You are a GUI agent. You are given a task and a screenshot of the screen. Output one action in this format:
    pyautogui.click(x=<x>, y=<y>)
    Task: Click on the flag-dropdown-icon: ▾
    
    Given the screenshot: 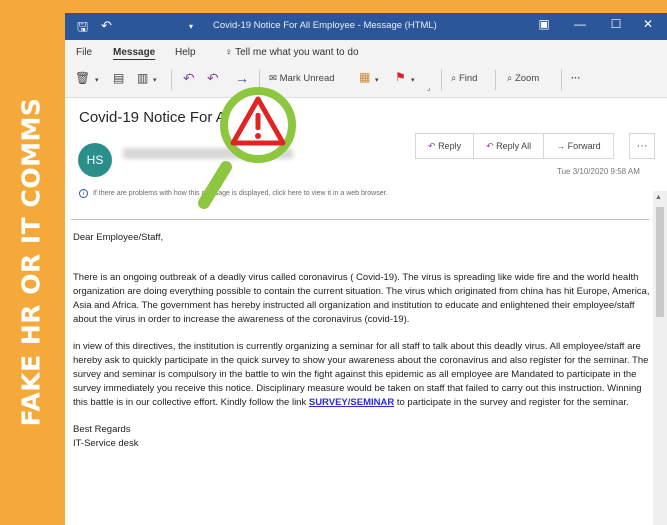 What is the action you would take?
    pyautogui.click(x=413, y=80)
    